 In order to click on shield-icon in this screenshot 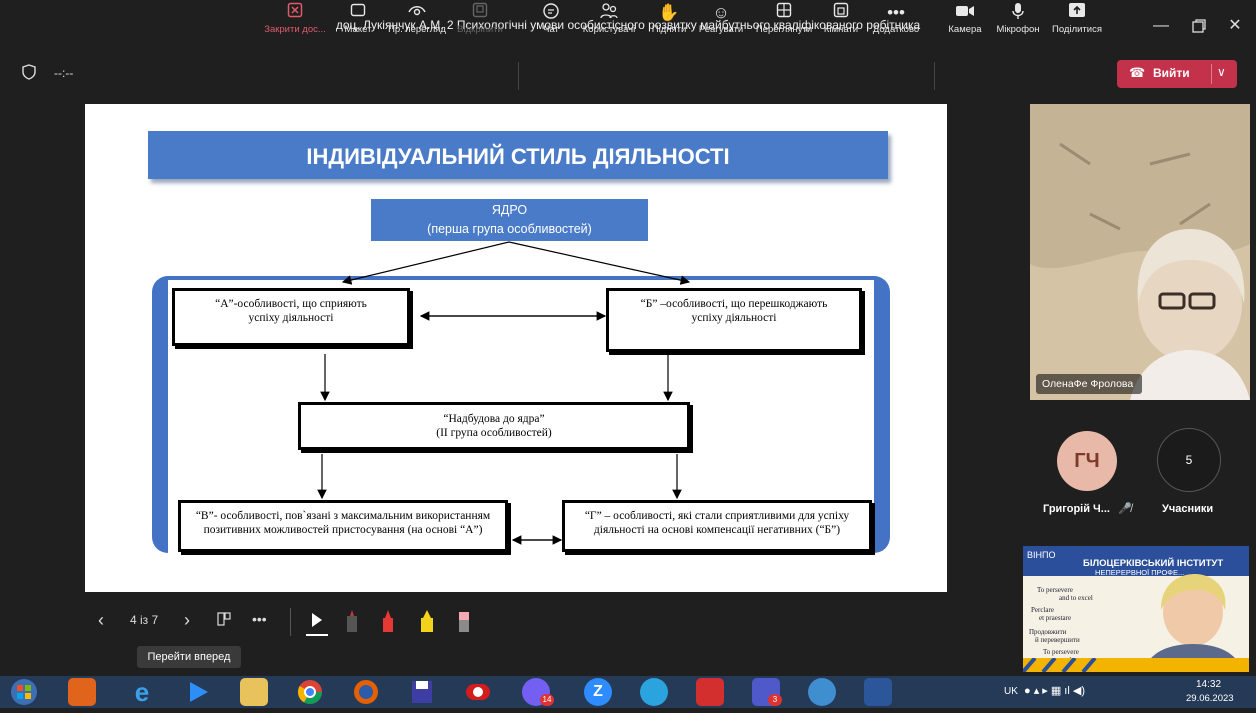, I will do `click(29, 74)`.